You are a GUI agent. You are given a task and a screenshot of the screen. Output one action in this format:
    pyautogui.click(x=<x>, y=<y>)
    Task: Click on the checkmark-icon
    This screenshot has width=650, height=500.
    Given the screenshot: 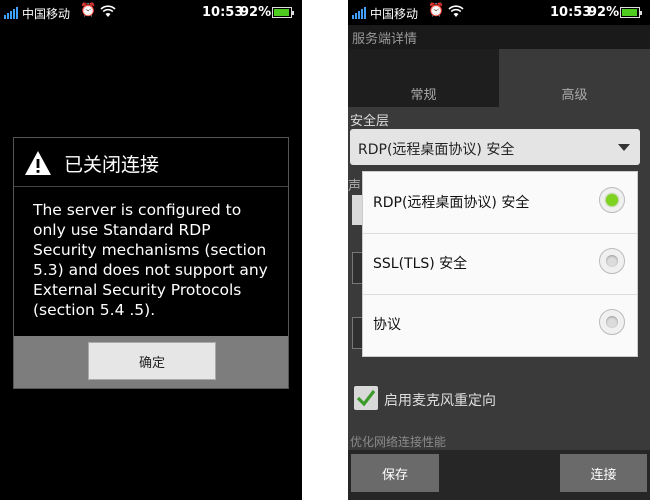 What is the action you would take?
    pyautogui.click(x=366, y=398)
    